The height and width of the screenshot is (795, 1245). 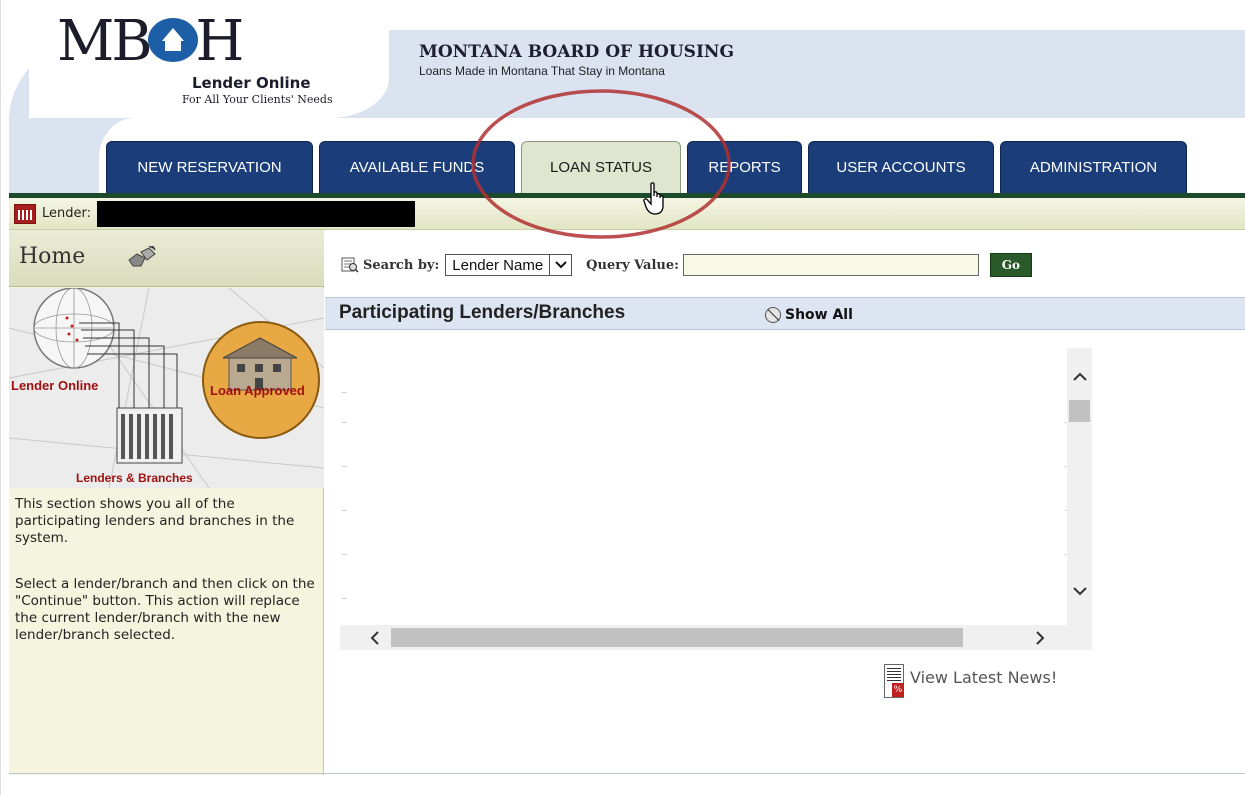 I want to click on lender-online-title: Lender Online, so click(x=251, y=83).